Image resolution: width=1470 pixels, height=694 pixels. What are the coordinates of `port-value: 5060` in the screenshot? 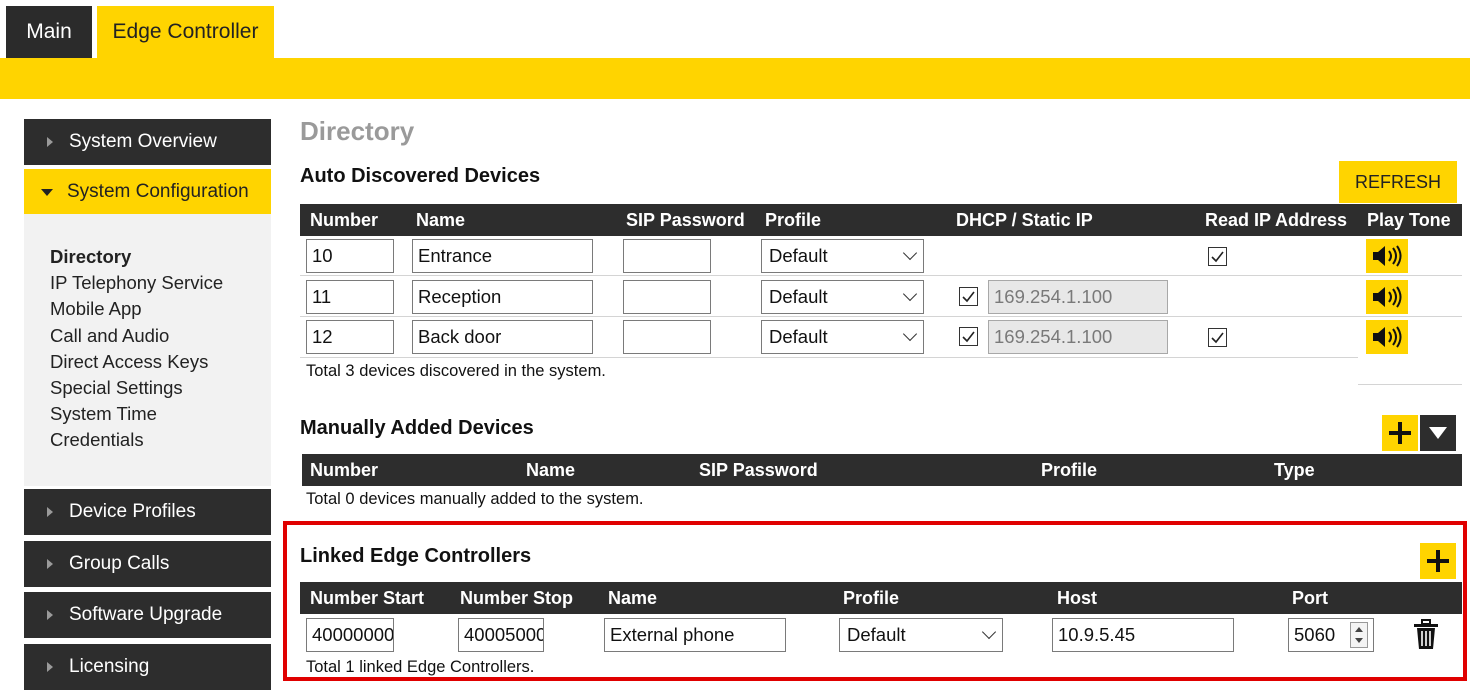 It's located at (1315, 634).